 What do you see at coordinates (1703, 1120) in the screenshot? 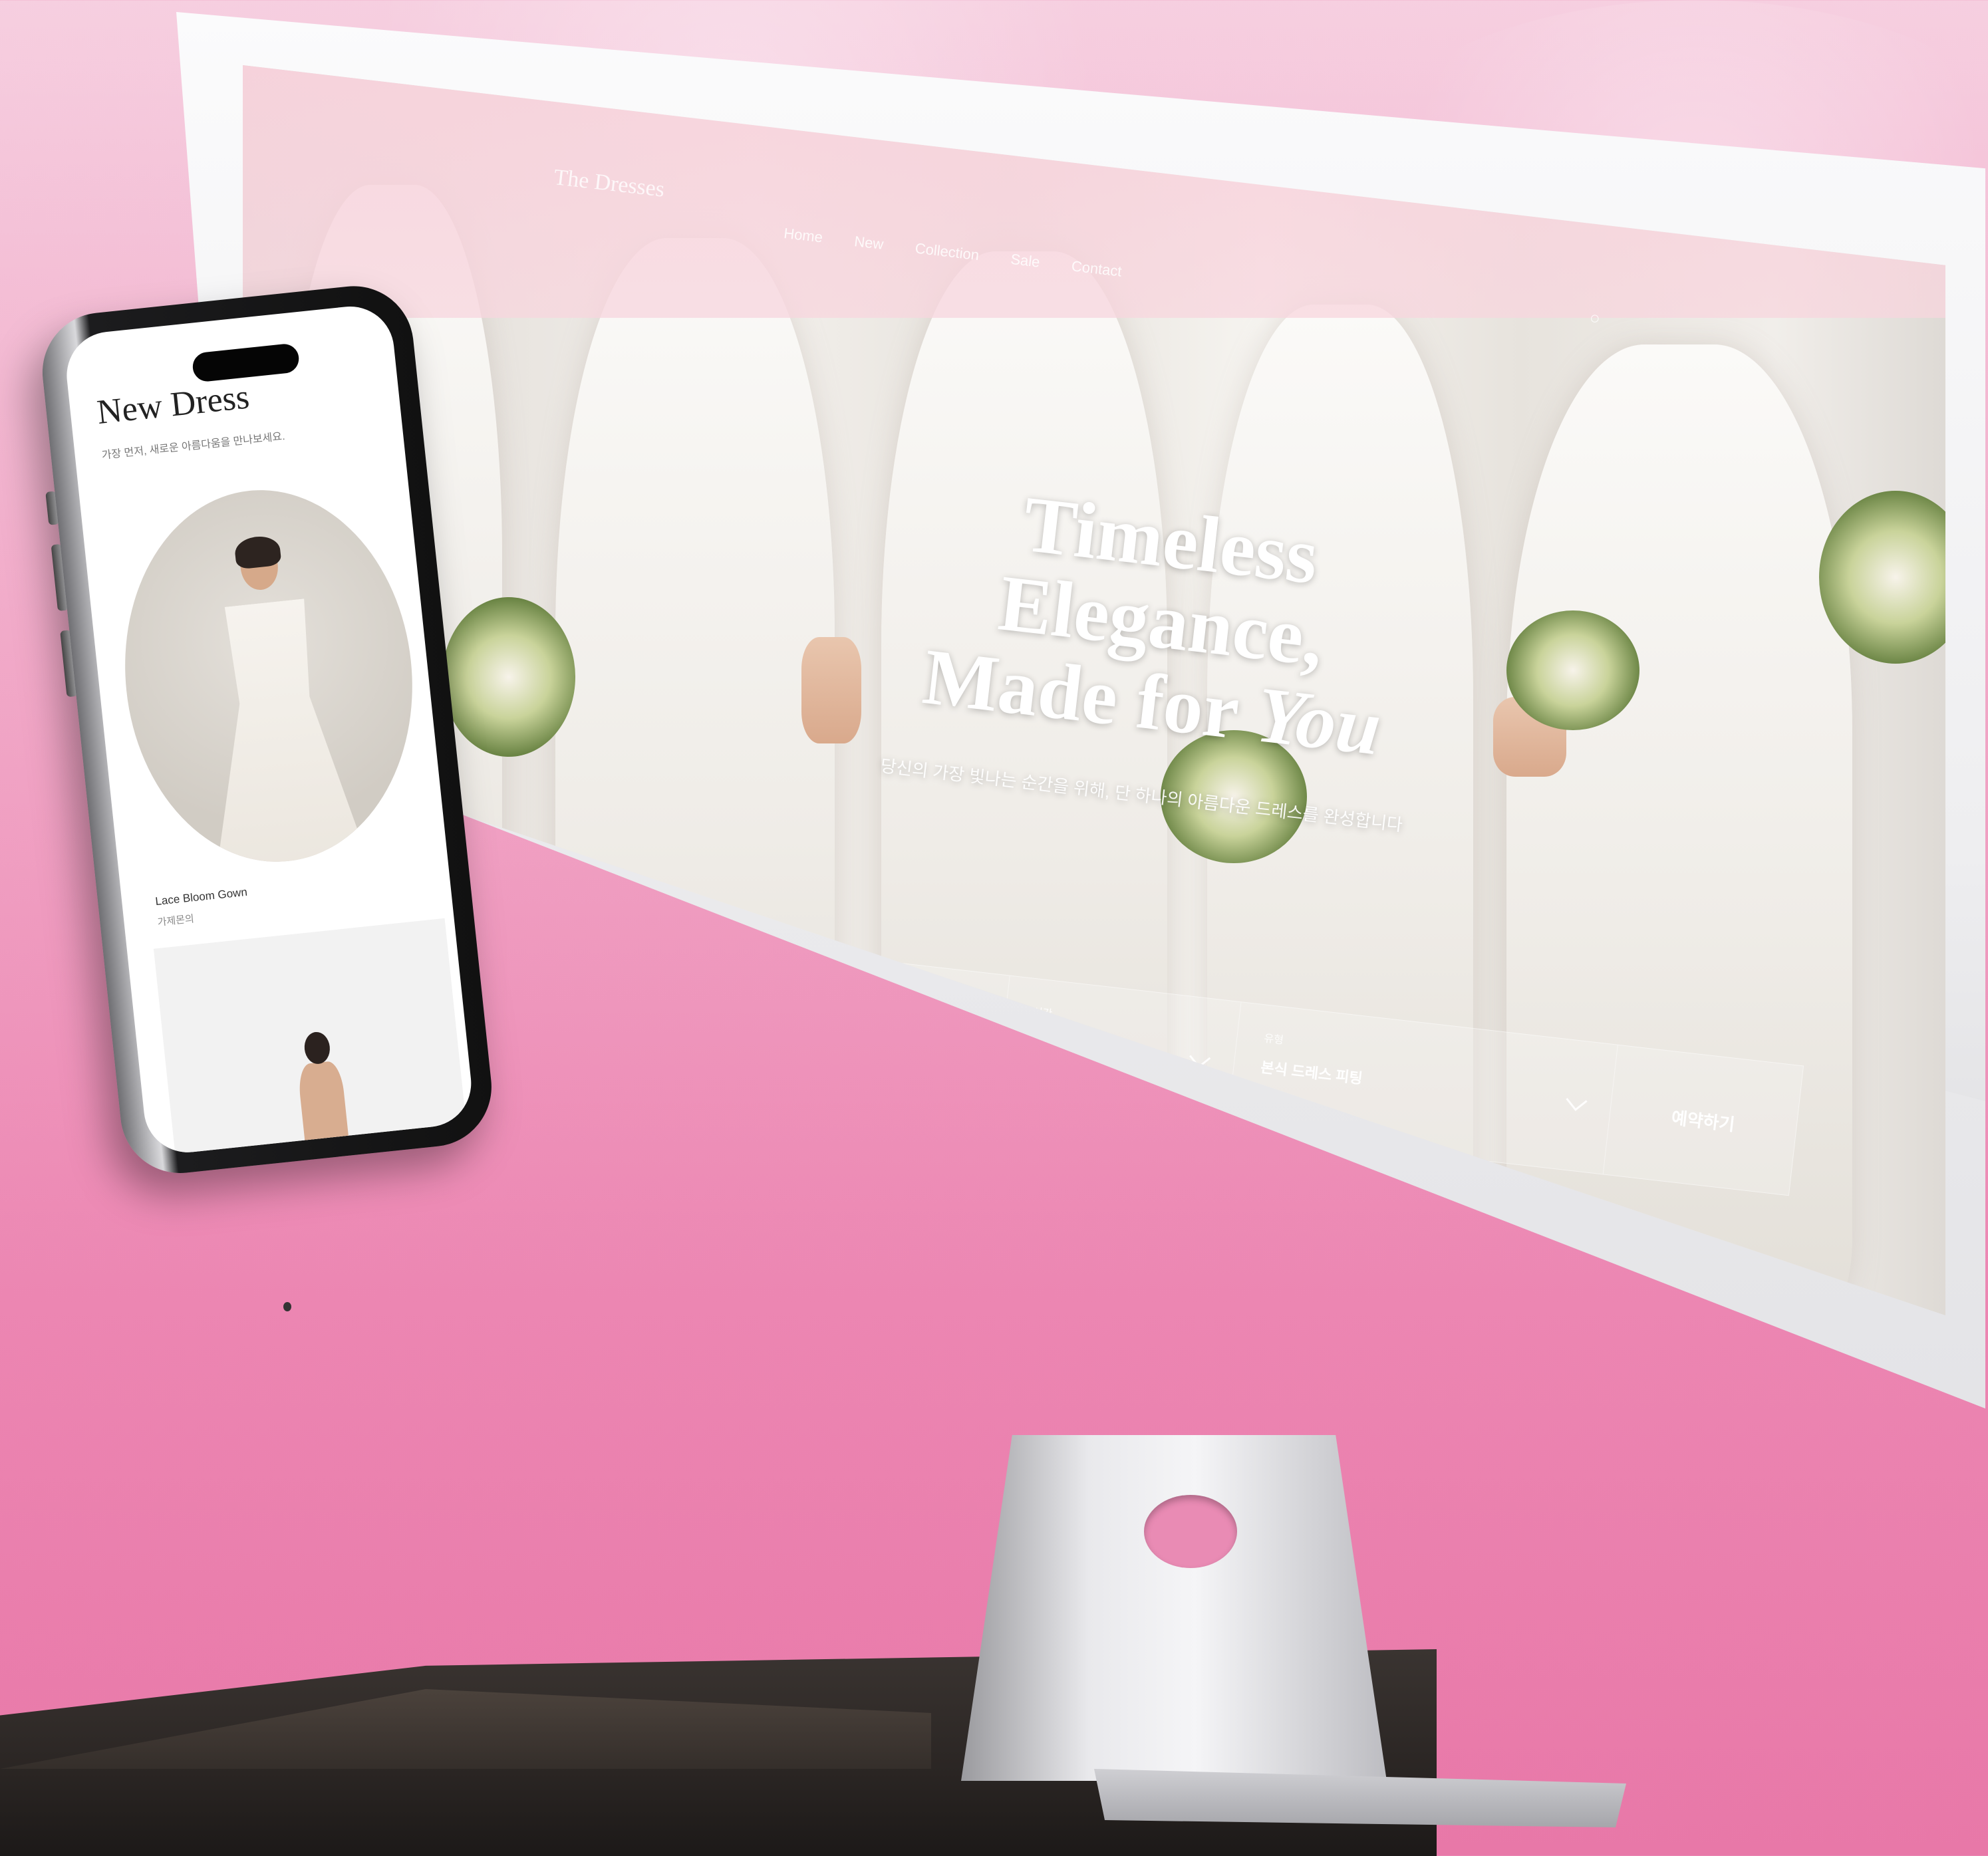
I see `reserve-button: 예약하기` at bounding box center [1703, 1120].